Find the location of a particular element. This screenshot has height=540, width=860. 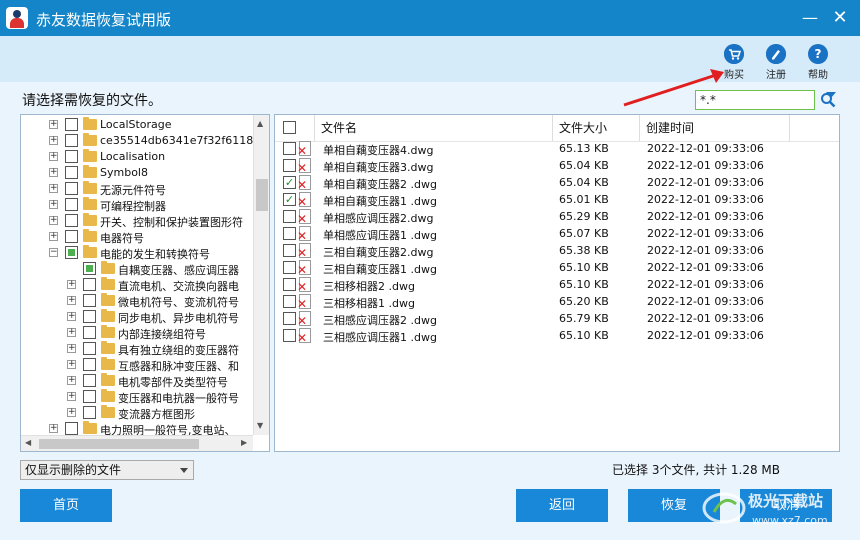

register-button: 注册 is located at coordinates (776, 62).